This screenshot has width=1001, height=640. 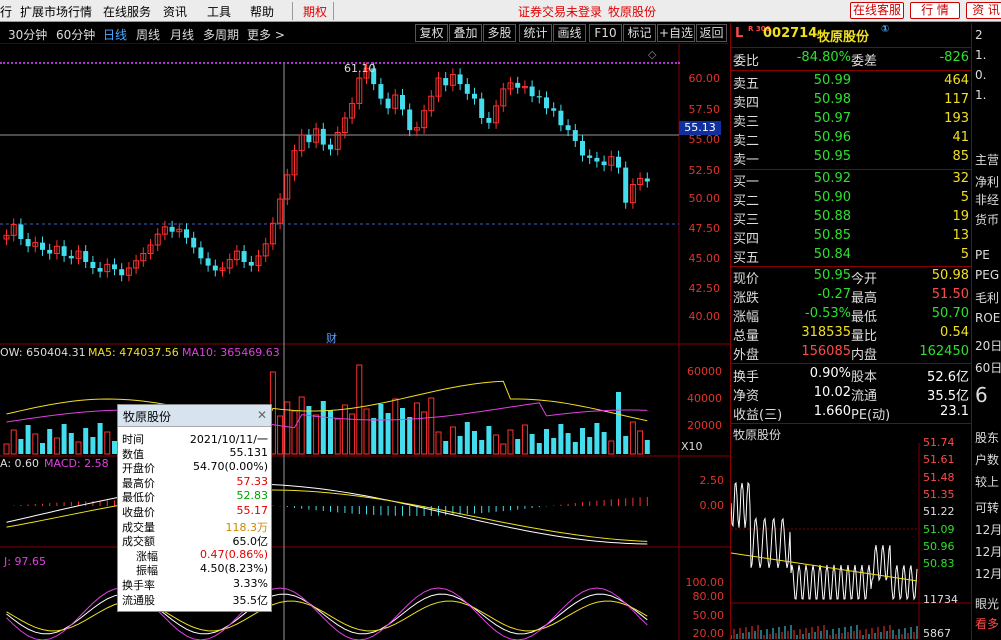 I want to click on kdj-d-line, so click(x=327, y=616).